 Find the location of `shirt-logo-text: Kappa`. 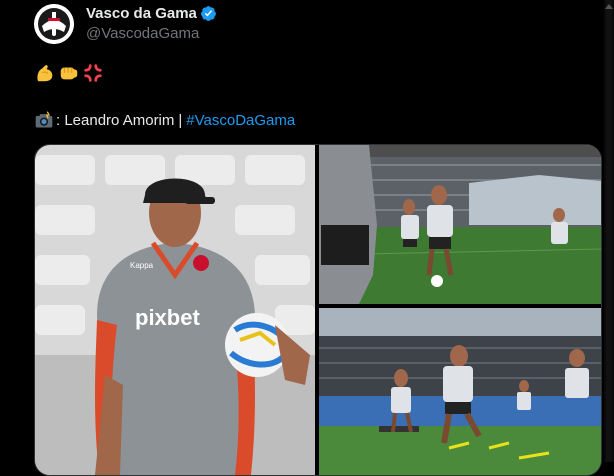

shirt-logo-text: Kappa is located at coordinates (142, 265).